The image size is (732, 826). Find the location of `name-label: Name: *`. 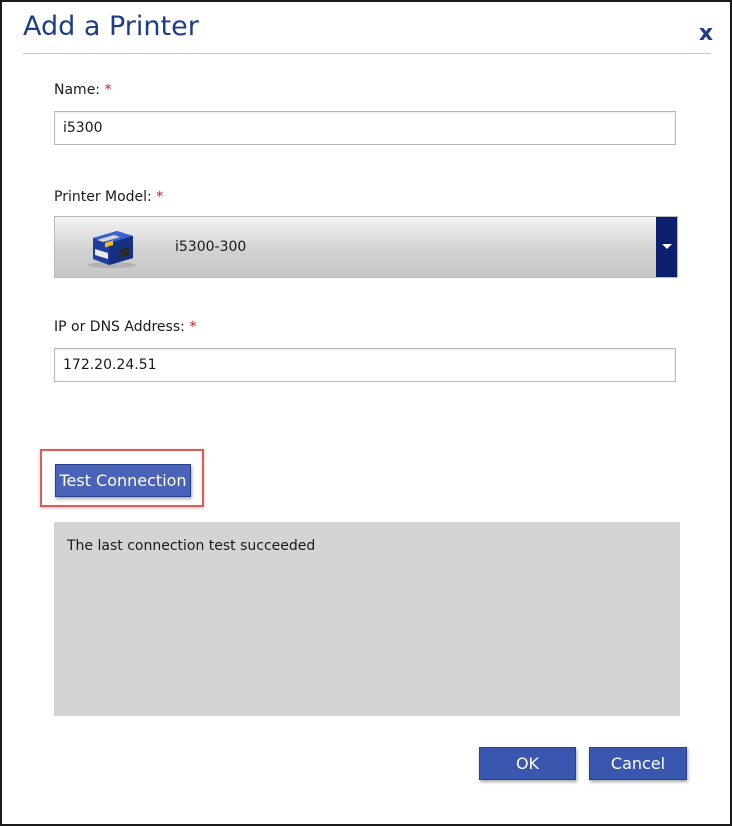

name-label: Name: * is located at coordinates (82, 90).